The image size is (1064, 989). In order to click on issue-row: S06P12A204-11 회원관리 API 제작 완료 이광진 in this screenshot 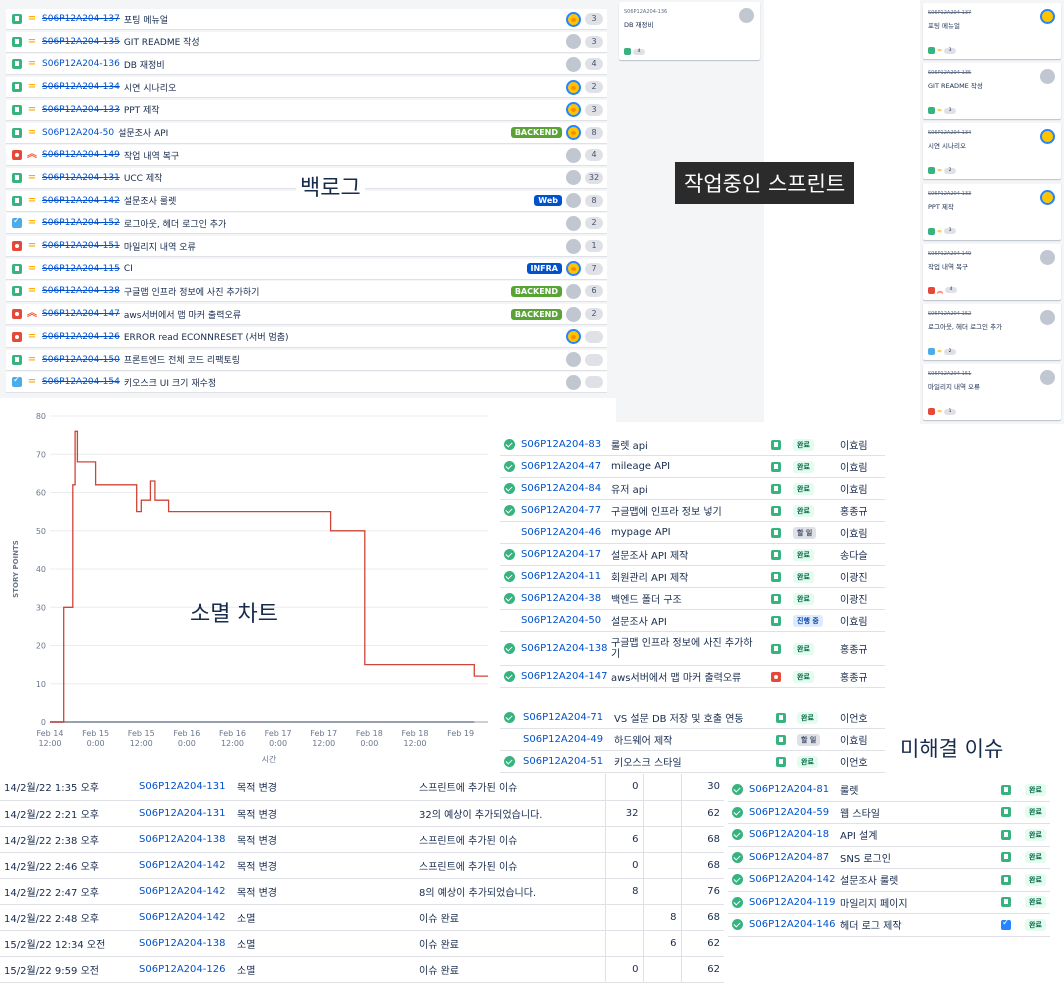, I will do `click(692, 577)`.